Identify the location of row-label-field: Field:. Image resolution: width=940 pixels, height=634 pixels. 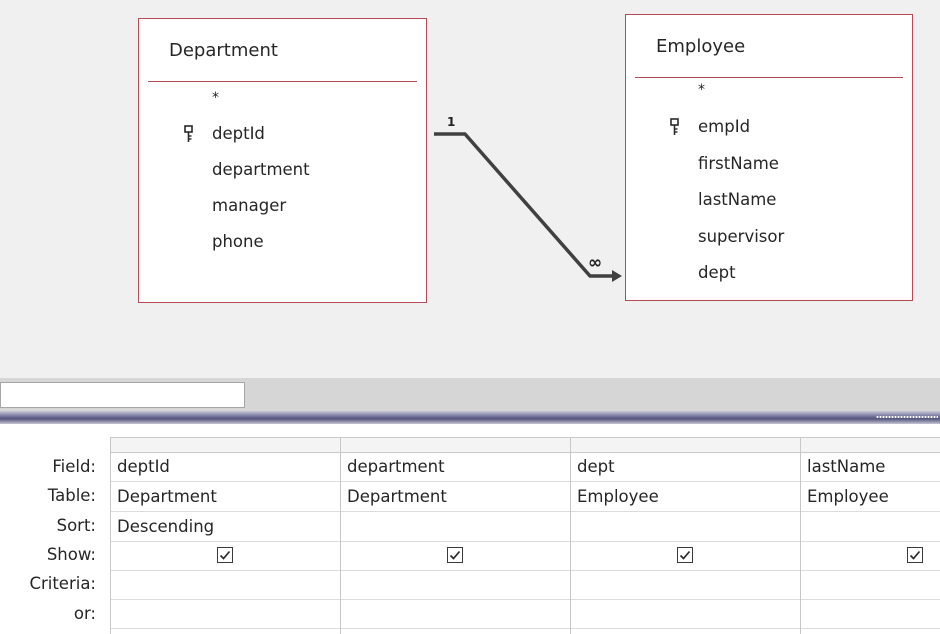
(74, 466).